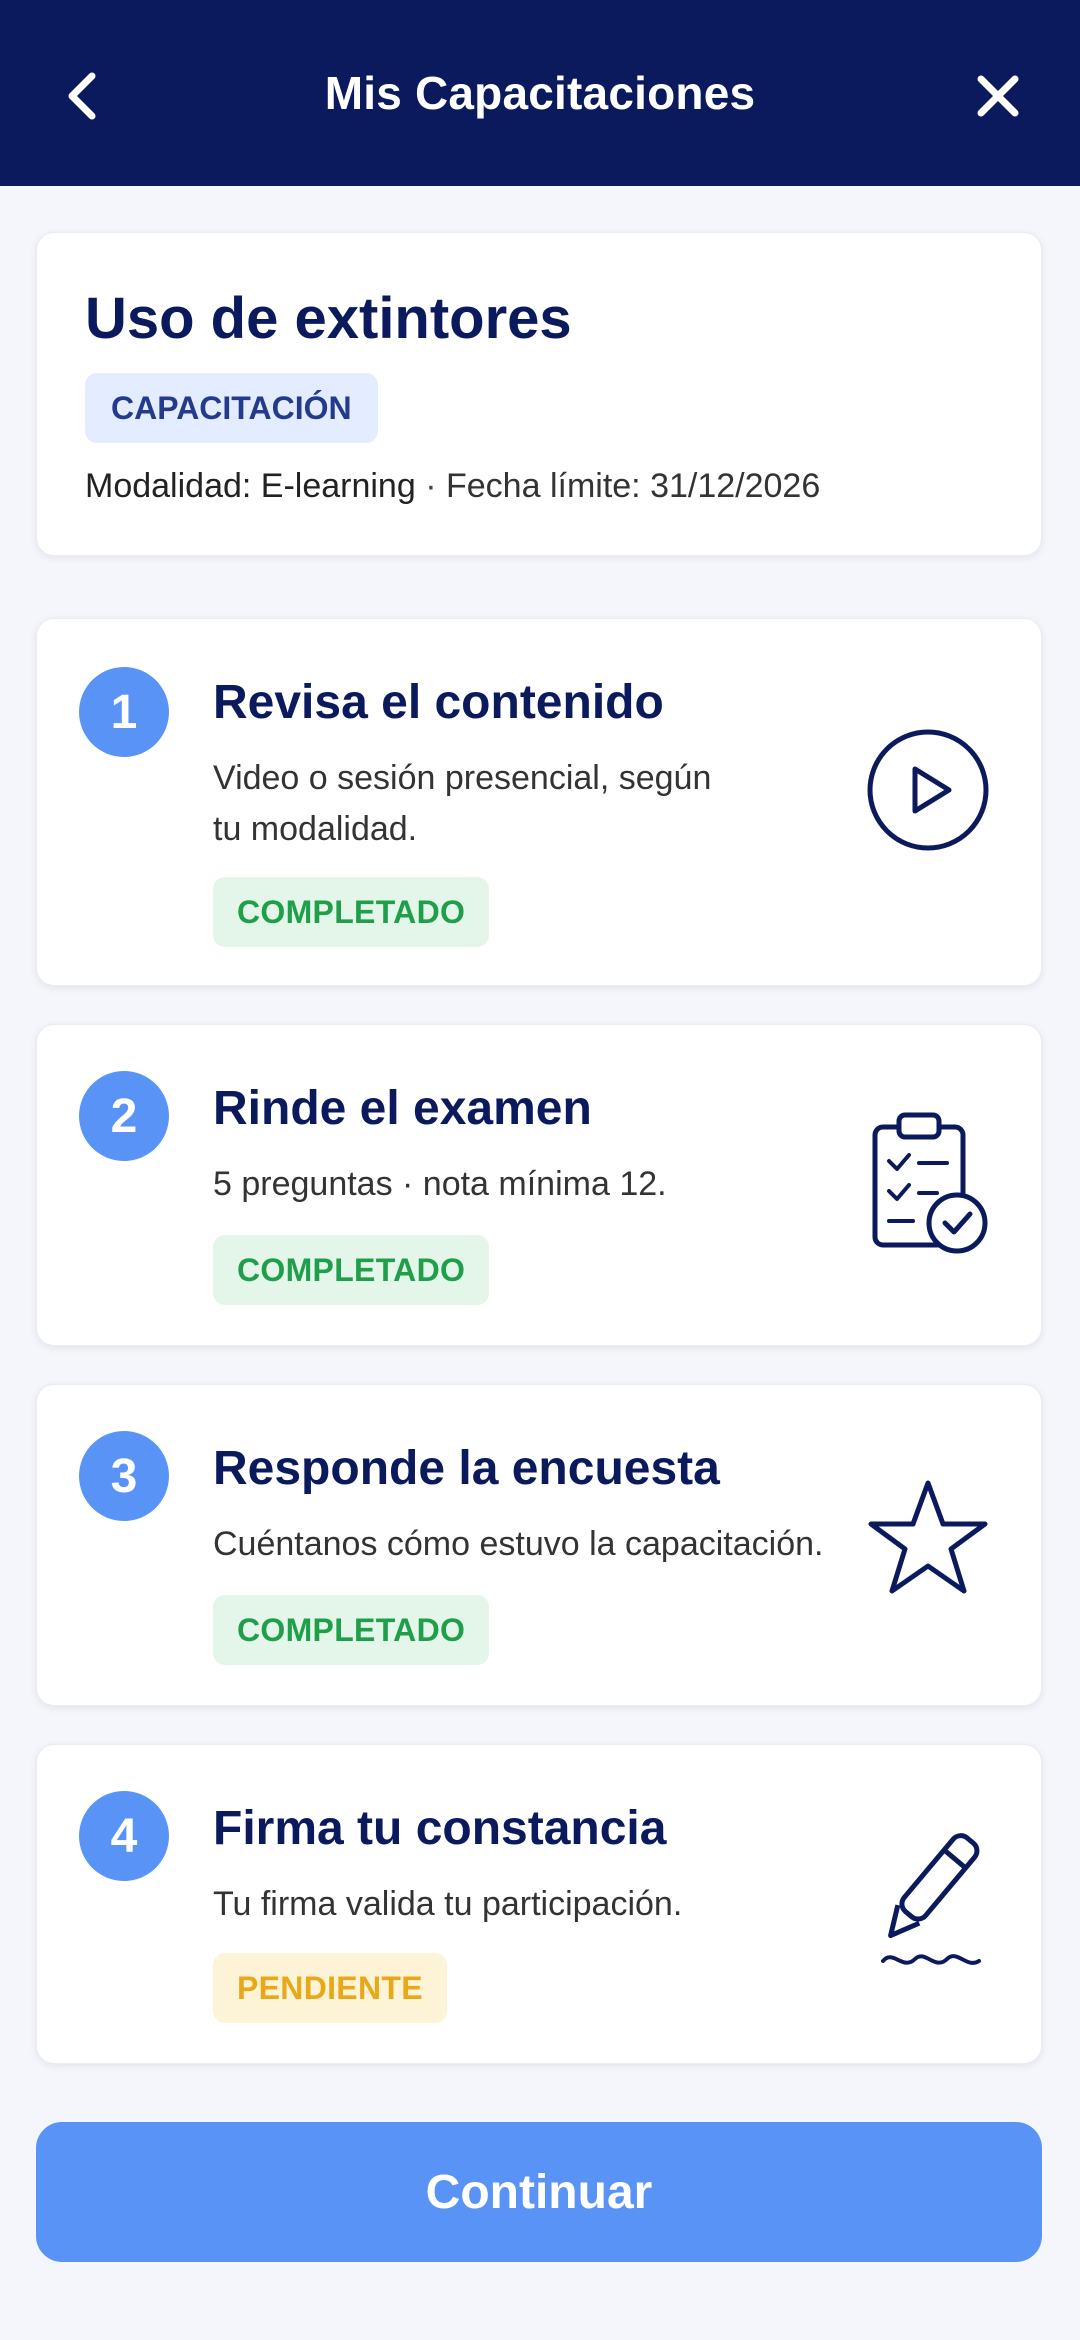 This screenshot has height=2340, width=1080. I want to click on course-deadline: Fecha límite: 31/12/2026, so click(633, 486).